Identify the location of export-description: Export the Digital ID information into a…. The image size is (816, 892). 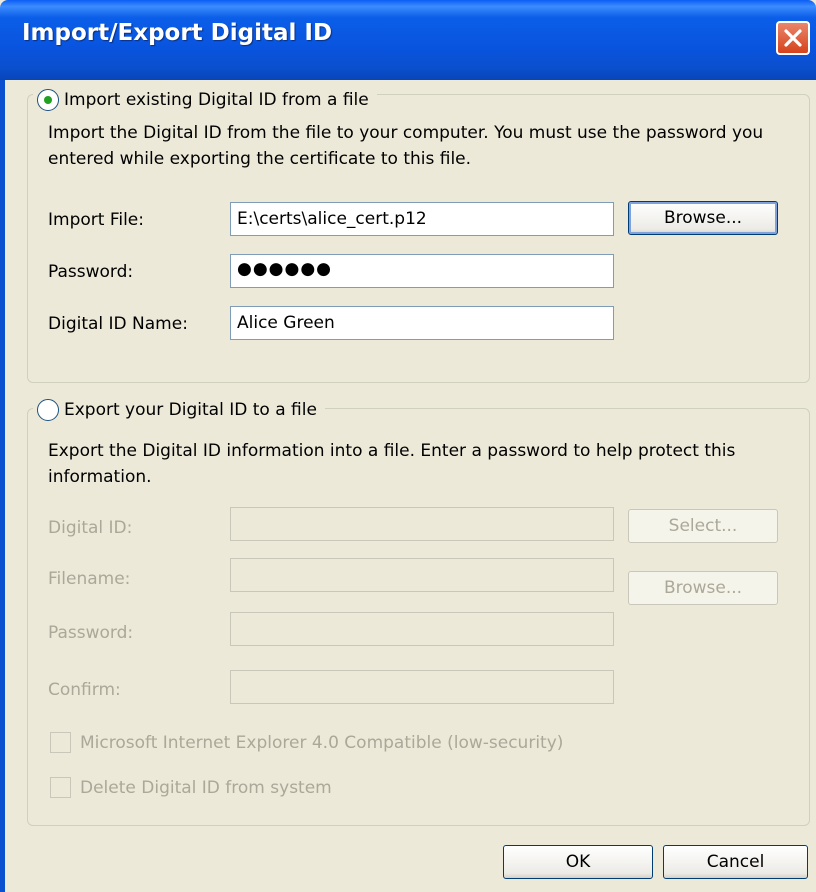
(392, 464).